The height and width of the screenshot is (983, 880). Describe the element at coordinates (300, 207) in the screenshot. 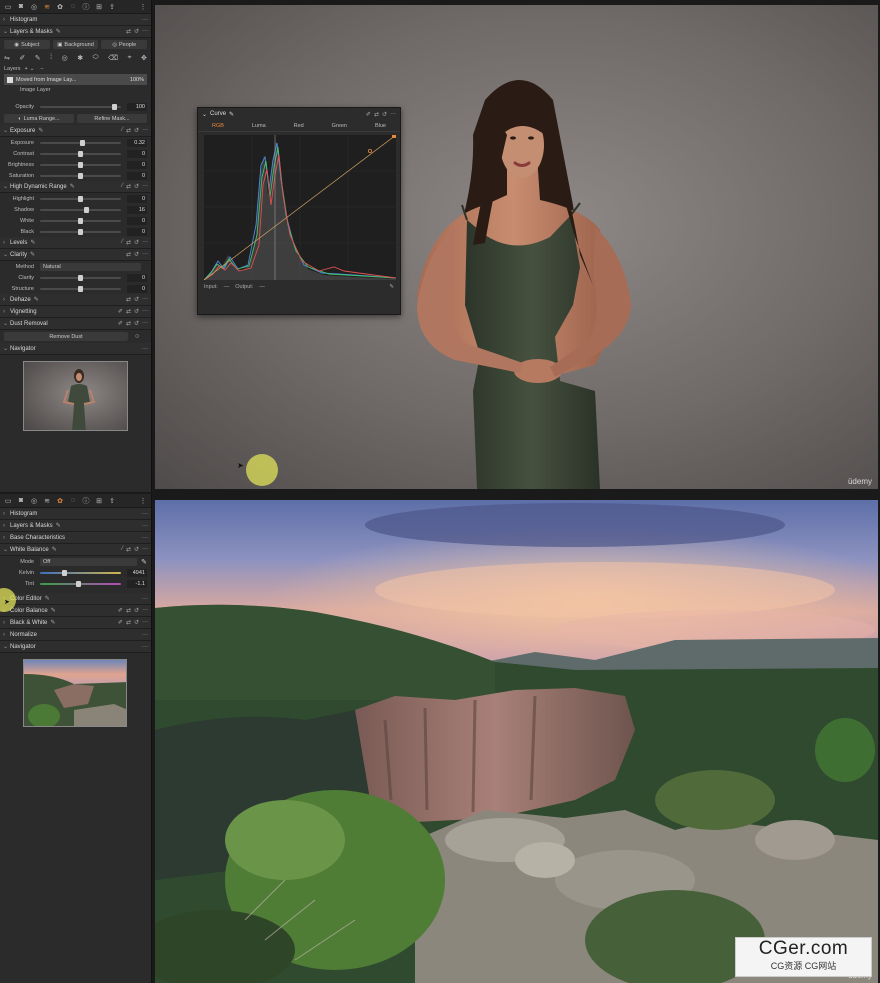

I see `curve-graph` at that location.